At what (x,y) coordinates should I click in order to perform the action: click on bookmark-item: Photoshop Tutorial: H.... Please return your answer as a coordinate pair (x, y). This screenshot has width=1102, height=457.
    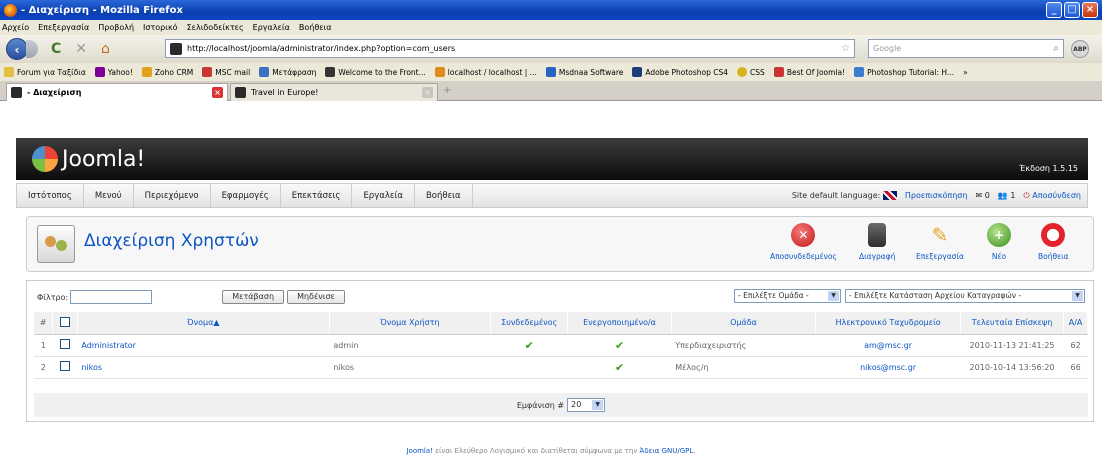
    Looking at the image, I should click on (904, 72).